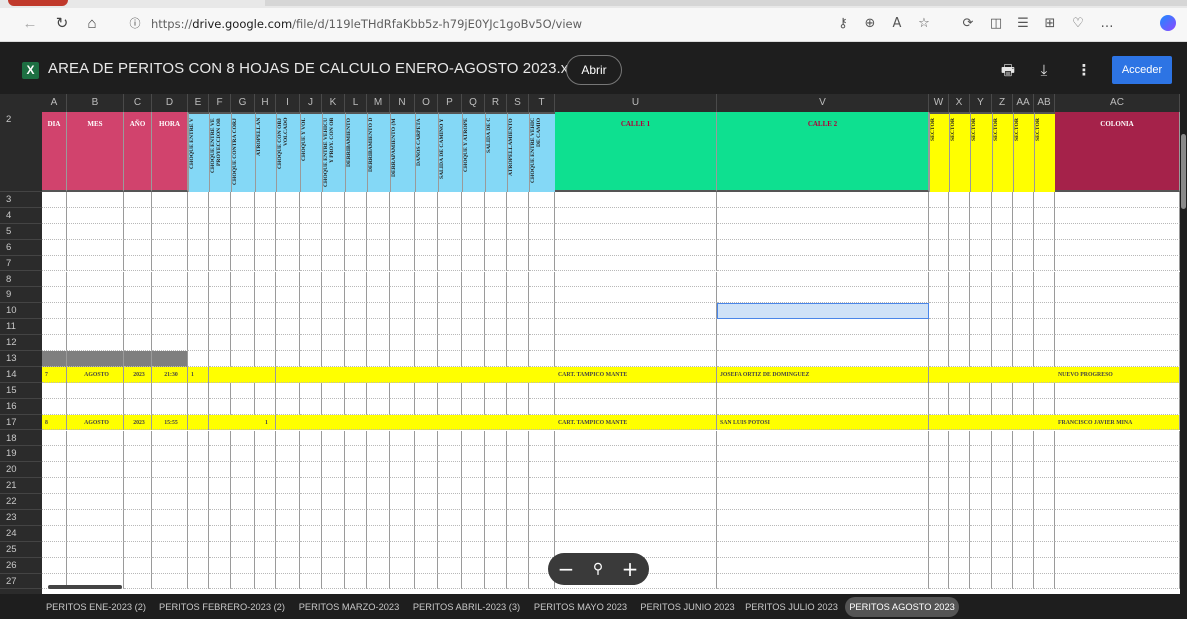 The height and width of the screenshot is (619, 1187). What do you see at coordinates (518, 390) in the screenshot?
I see `cell-s15` at bounding box center [518, 390].